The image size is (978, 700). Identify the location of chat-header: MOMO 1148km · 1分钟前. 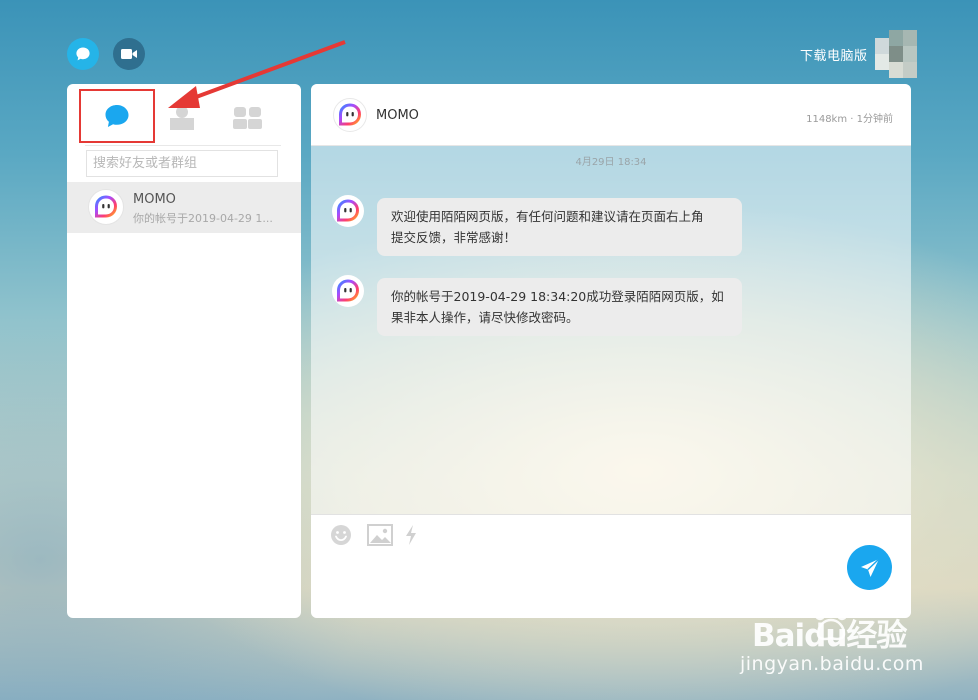
(611, 115).